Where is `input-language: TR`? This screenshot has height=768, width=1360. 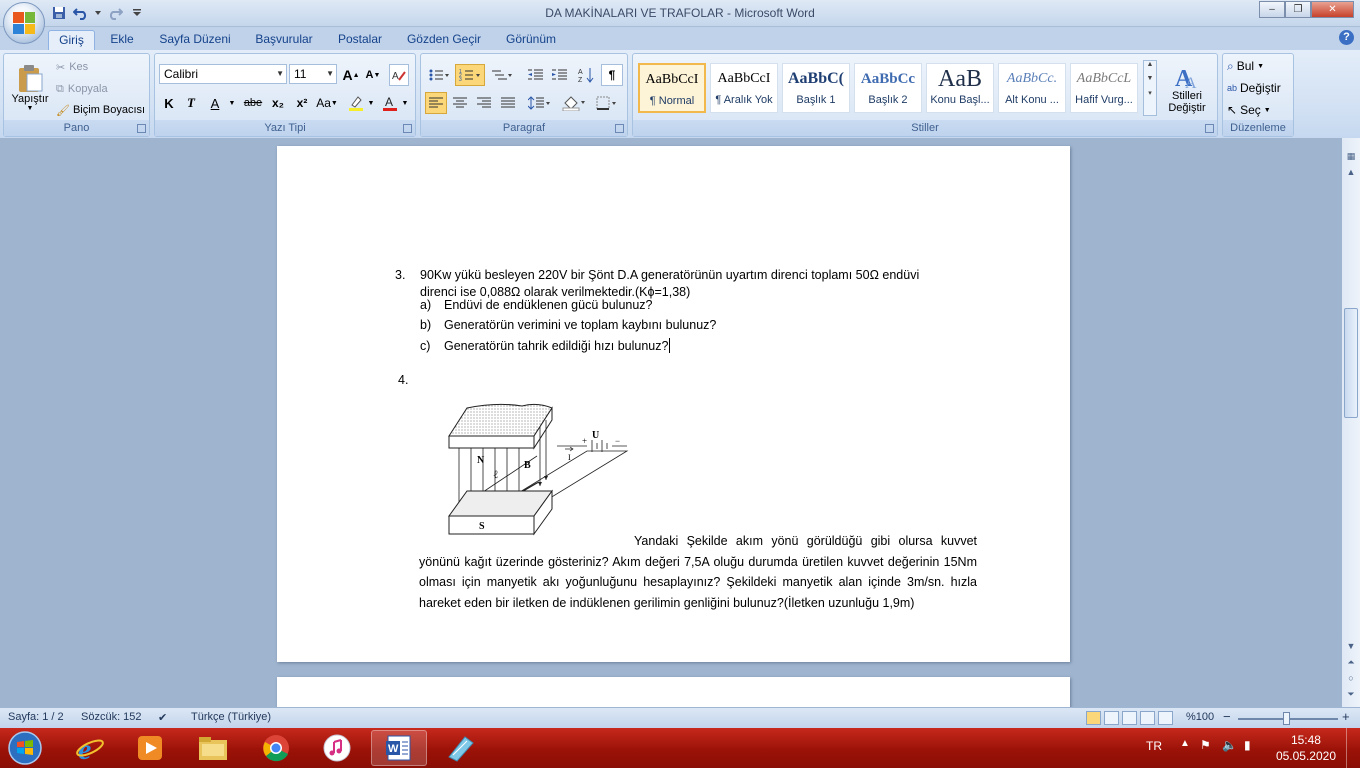
input-language: TR is located at coordinates (1154, 746).